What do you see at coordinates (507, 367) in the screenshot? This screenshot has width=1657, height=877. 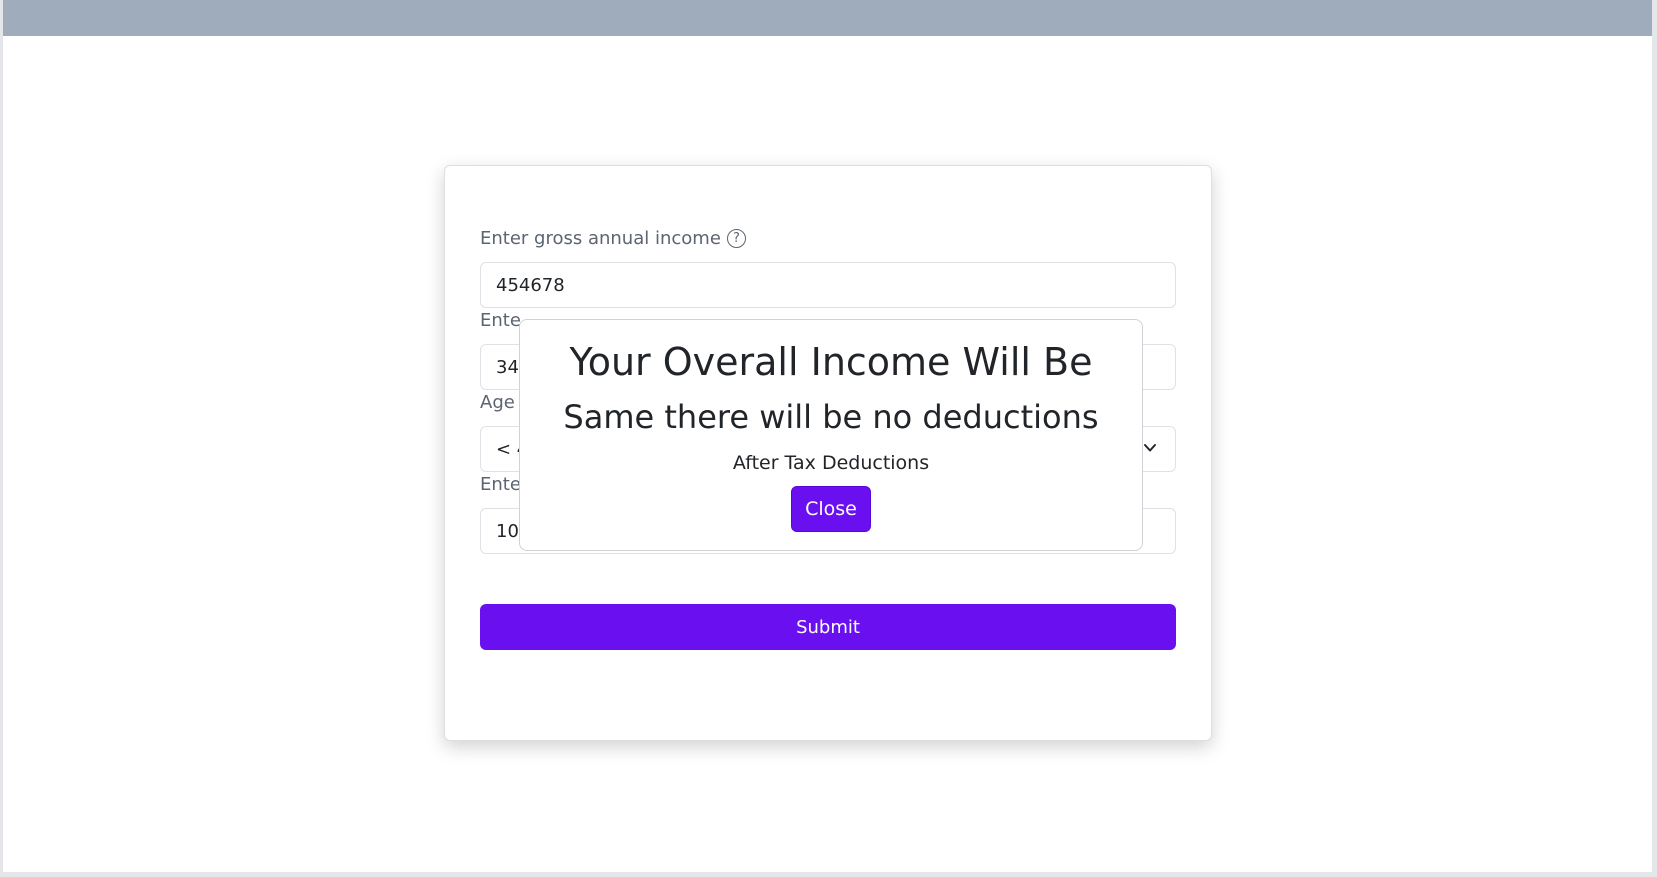 I see `field2-input-value: 34` at bounding box center [507, 367].